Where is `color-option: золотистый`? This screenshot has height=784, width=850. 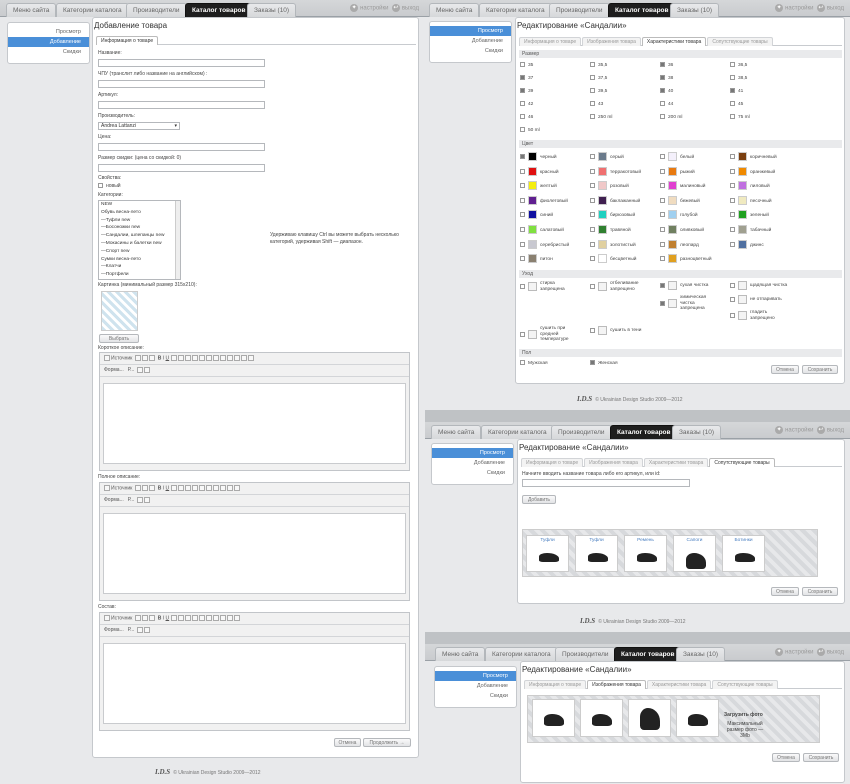
color-option: золотистый is located at coordinates (613, 244).